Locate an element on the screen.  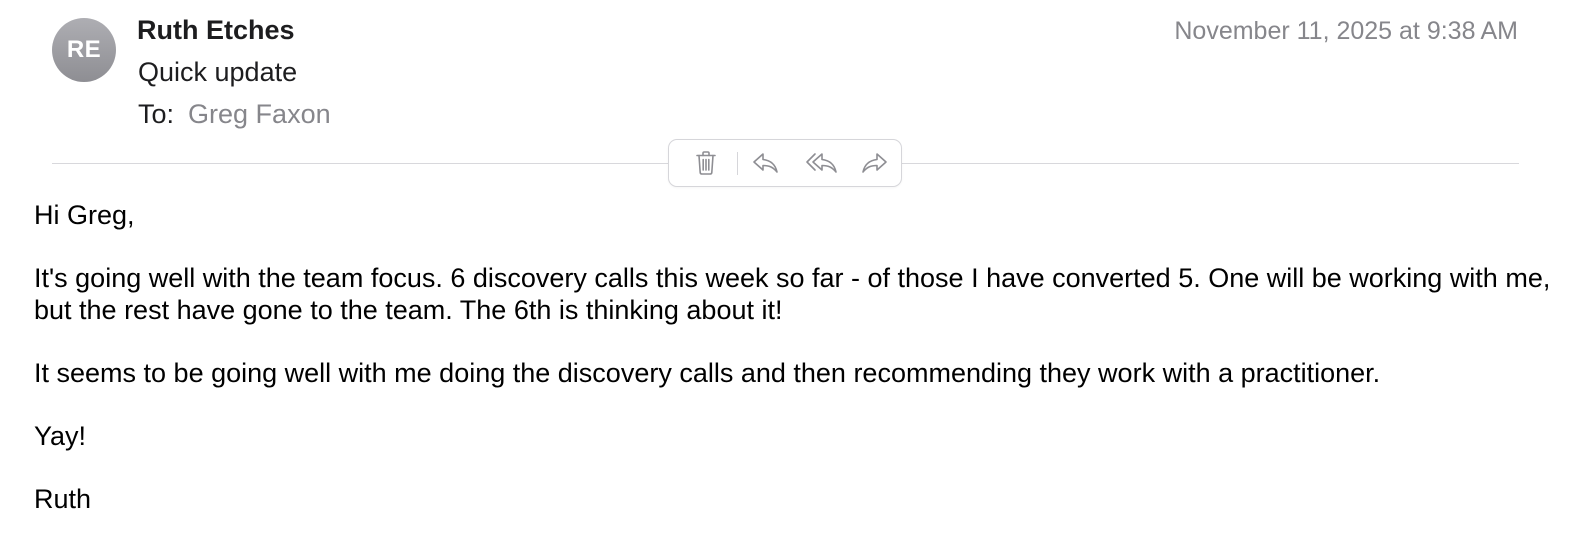
sender-name: Ruth Etches is located at coordinates (216, 30).